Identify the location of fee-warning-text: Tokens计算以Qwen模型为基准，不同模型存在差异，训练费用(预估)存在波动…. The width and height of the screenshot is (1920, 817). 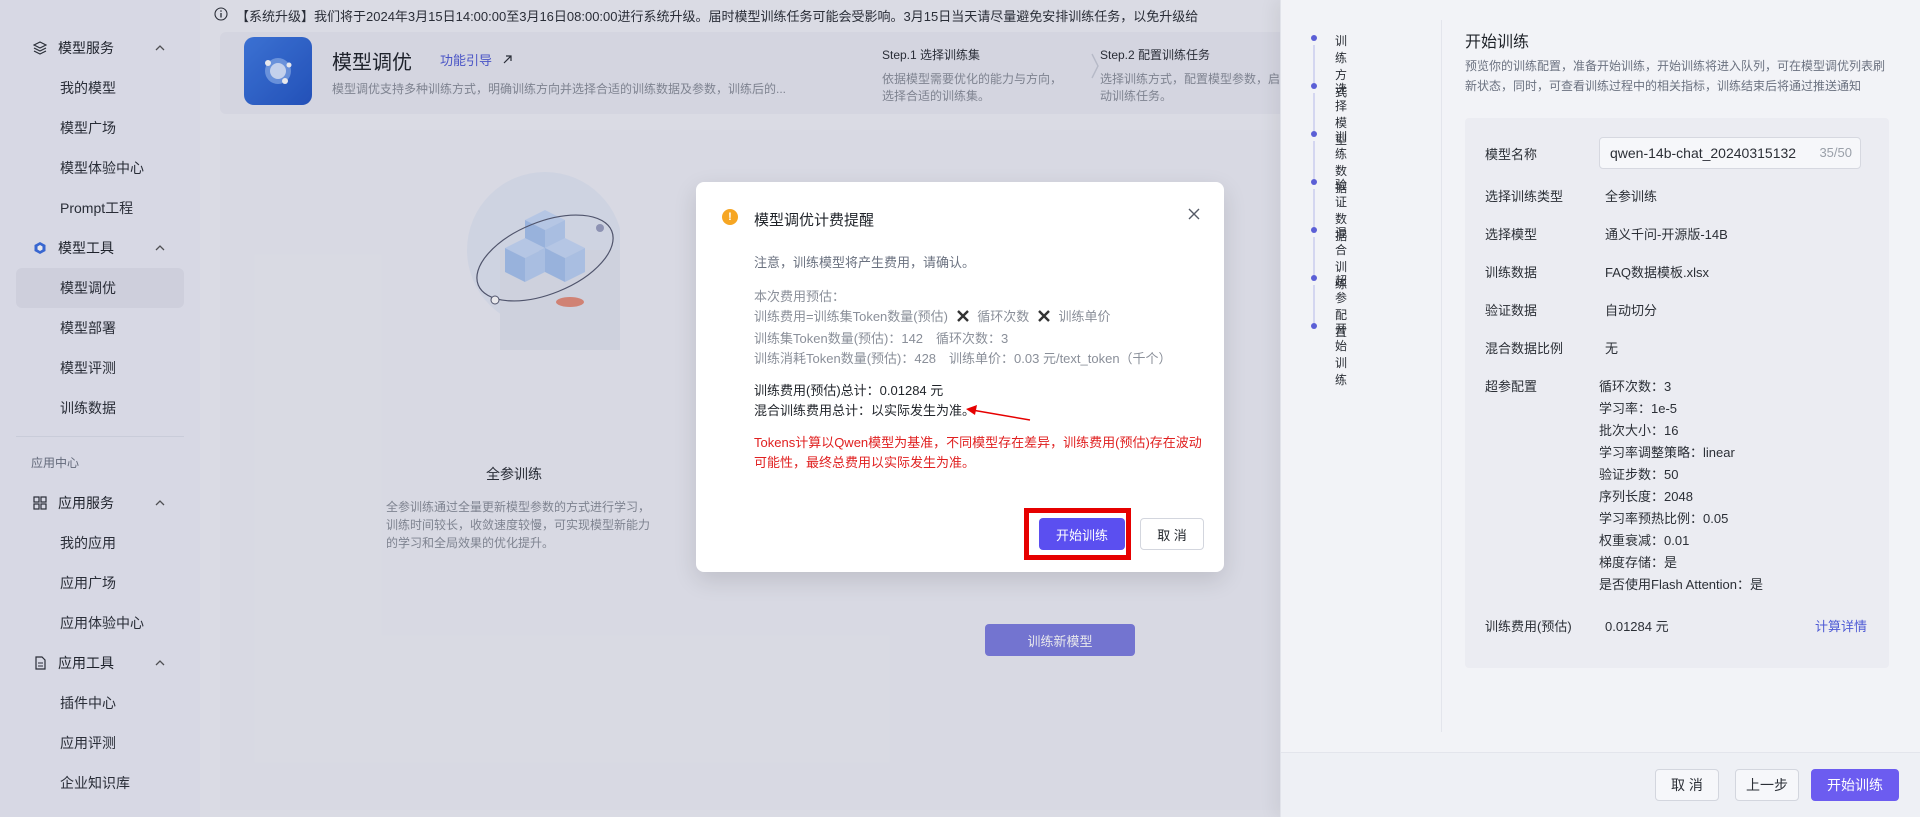
(978, 452).